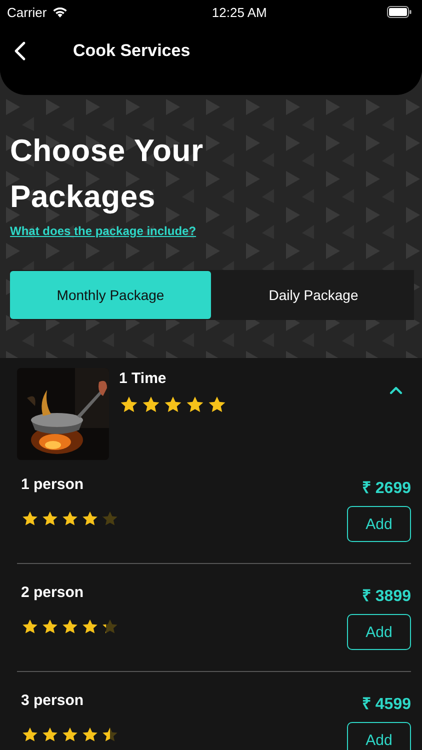 This screenshot has height=750, width=422. I want to click on option-name: 1 person, so click(53, 484).